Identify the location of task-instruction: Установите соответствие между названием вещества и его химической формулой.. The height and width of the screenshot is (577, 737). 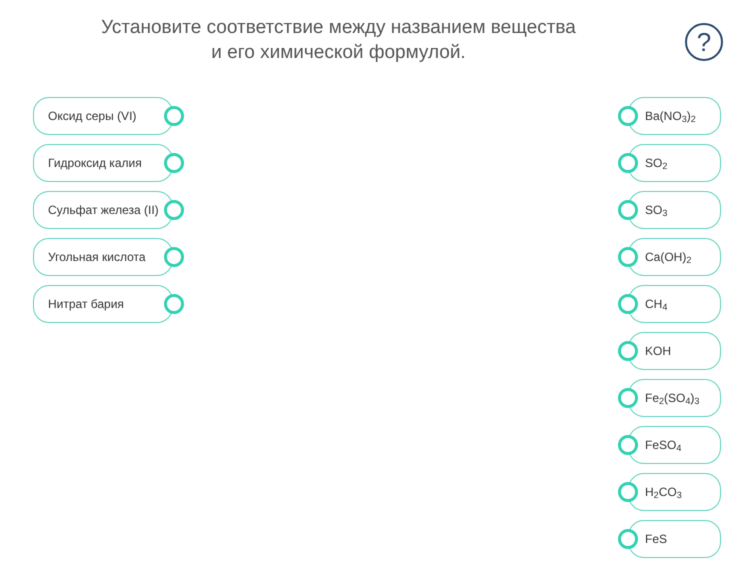
(338, 40).